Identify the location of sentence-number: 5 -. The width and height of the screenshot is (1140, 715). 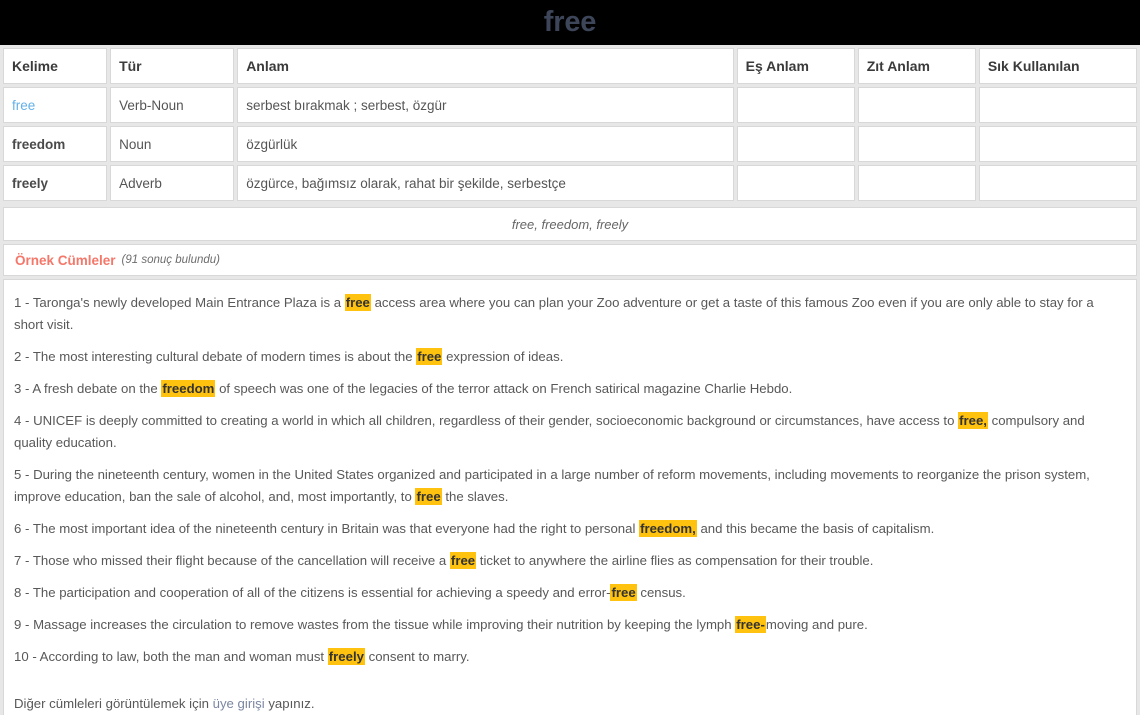
(24, 474).